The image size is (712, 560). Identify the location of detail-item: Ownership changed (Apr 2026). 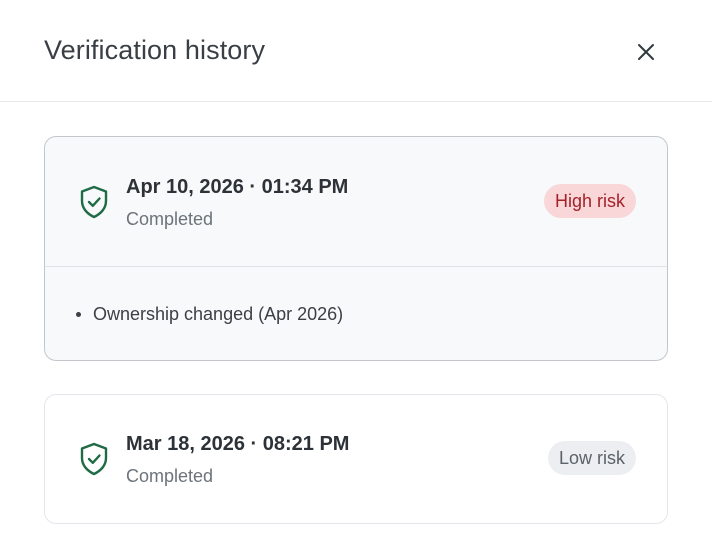
(209, 314).